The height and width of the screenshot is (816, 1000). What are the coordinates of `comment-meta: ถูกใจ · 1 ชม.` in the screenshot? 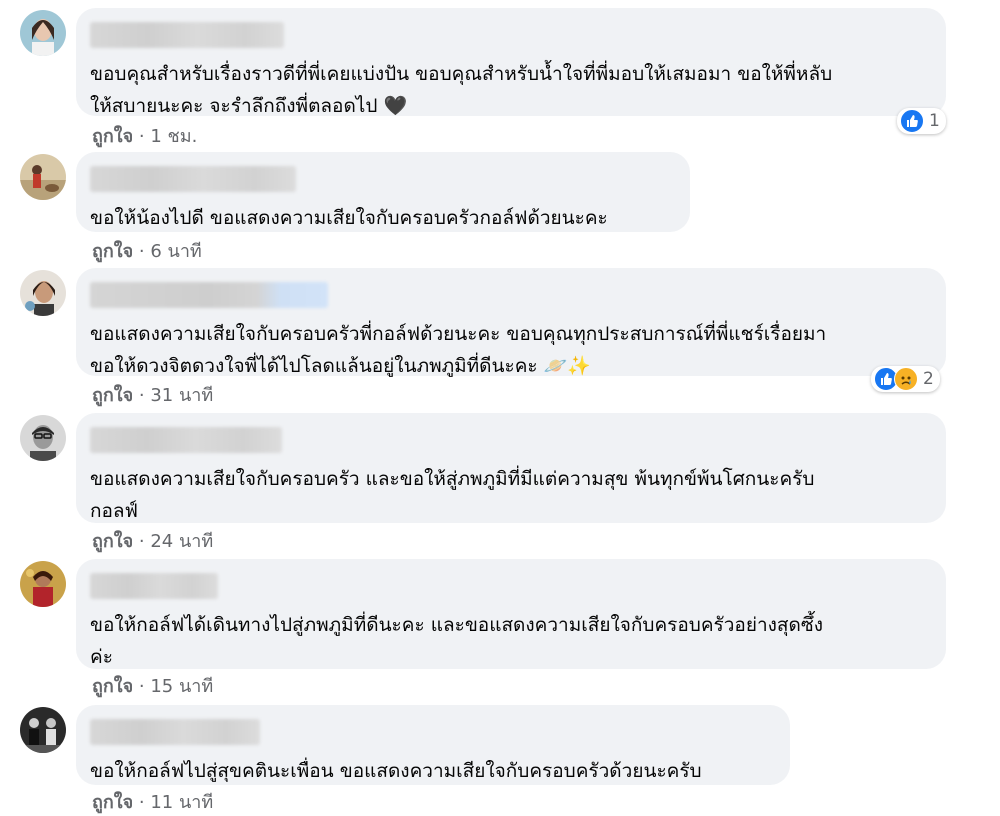 It's located at (144, 135).